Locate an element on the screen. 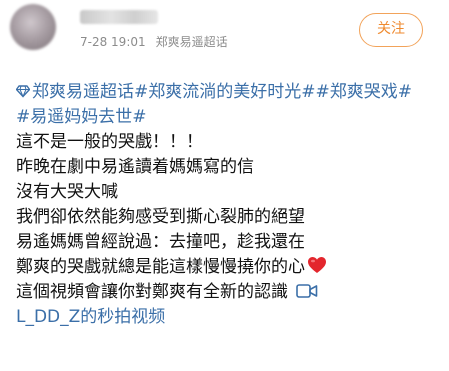  avatar is located at coordinates (33, 27).